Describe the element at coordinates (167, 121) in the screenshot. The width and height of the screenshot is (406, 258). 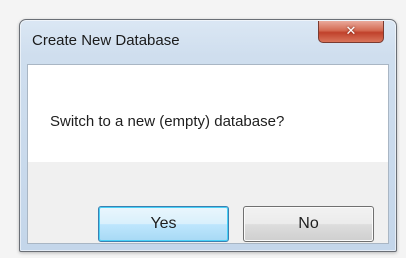
I see `dialog-message: Switch to a new (empty) database?` at that location.